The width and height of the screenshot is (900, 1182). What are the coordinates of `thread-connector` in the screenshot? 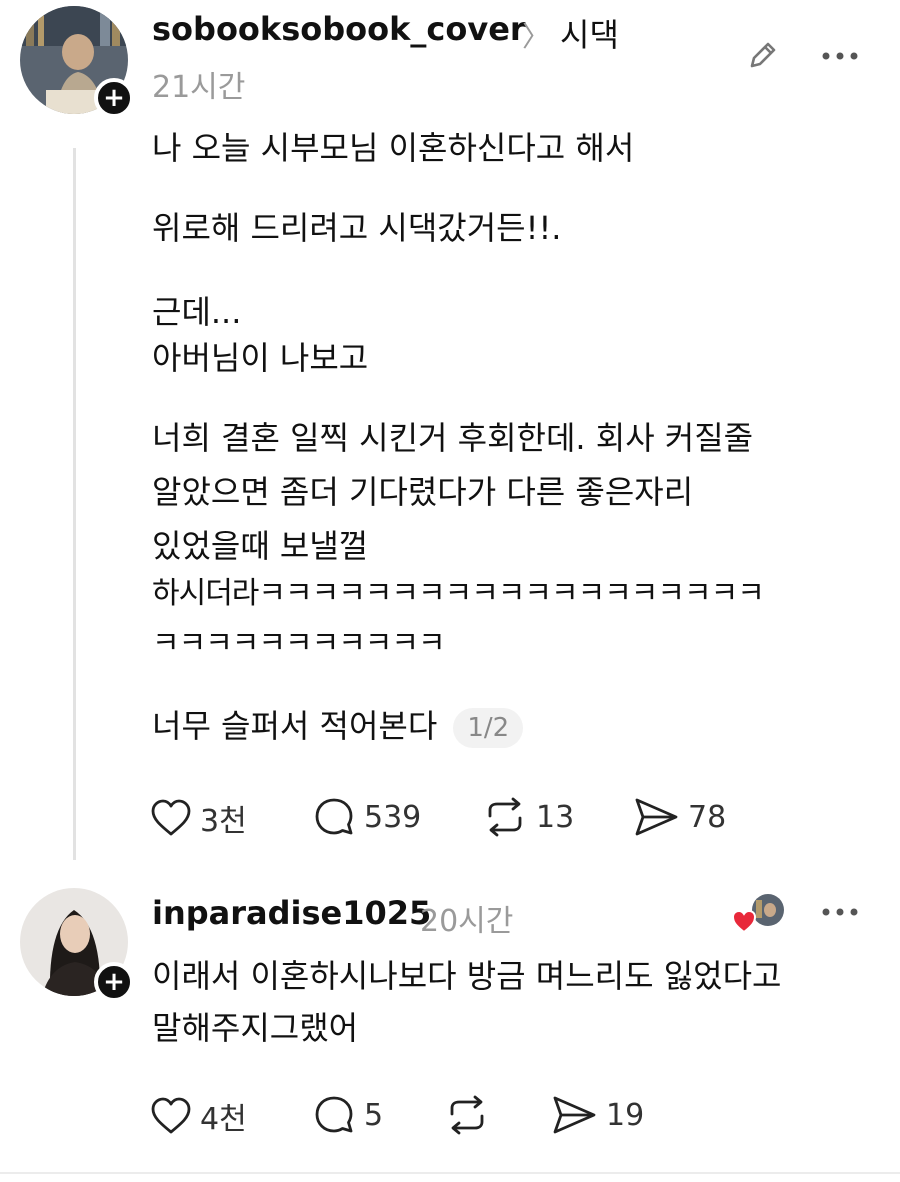 It's located at (74, 504).